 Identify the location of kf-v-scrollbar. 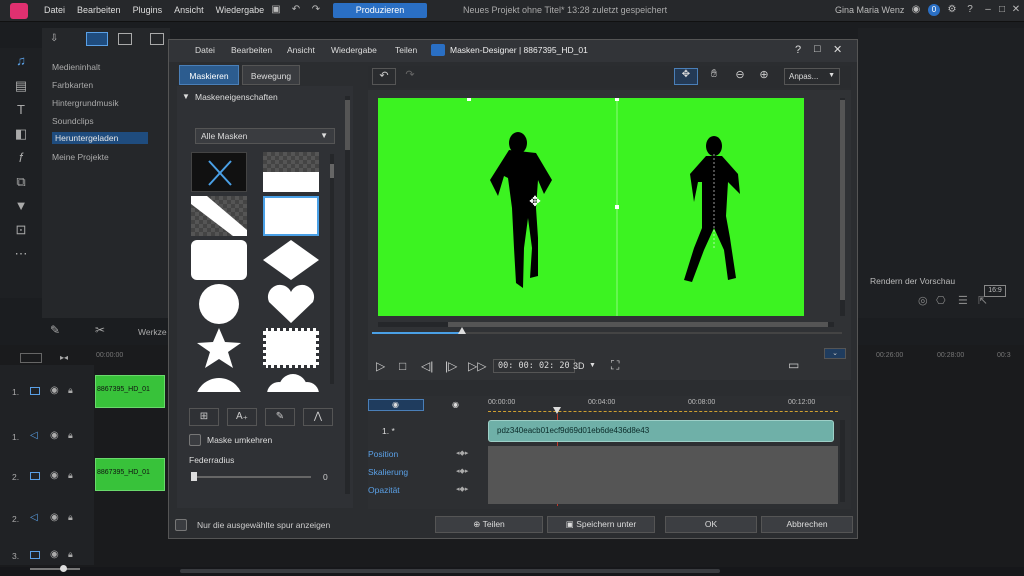
(842, 461).